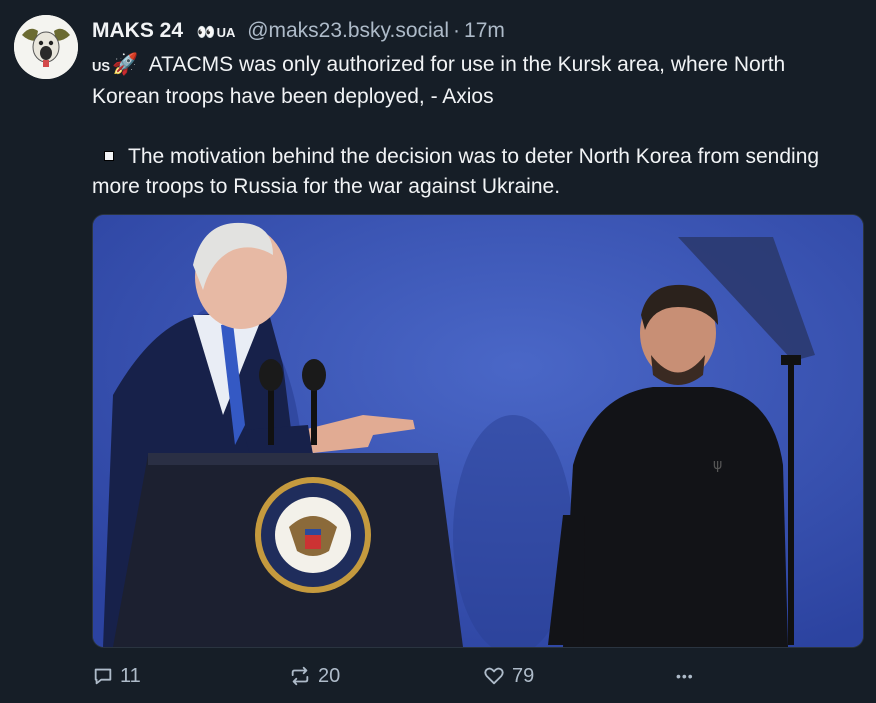 The image size is (876, 703). Describe the element at coordinates (125, 64) in the screenshot. I see `rocket-emoji-icon: 🚀` at that location.